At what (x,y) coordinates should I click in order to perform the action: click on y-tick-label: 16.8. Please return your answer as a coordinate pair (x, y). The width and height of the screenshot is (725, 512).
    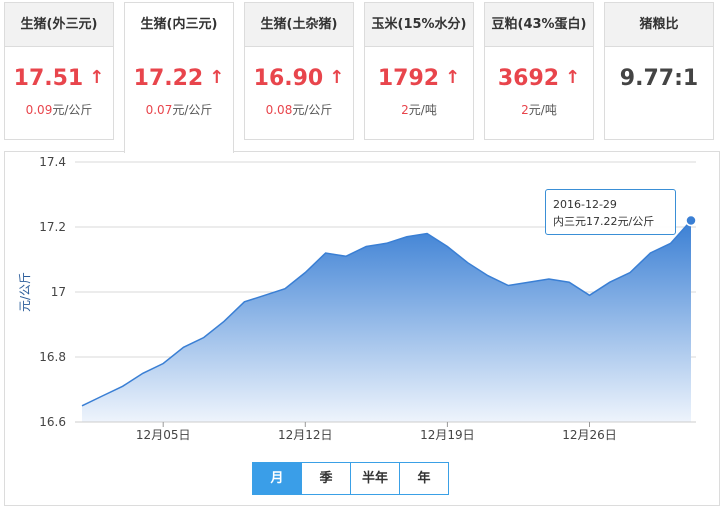
    Looking at the image, I should click on (52, 357).